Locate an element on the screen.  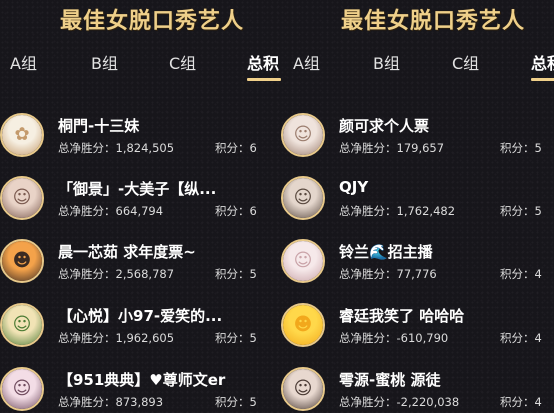
list-item: ☻ 晨一芯茹 求年度票~ 总净胜分：2,568,787 积分：5 is located at coordinates (140, 271).